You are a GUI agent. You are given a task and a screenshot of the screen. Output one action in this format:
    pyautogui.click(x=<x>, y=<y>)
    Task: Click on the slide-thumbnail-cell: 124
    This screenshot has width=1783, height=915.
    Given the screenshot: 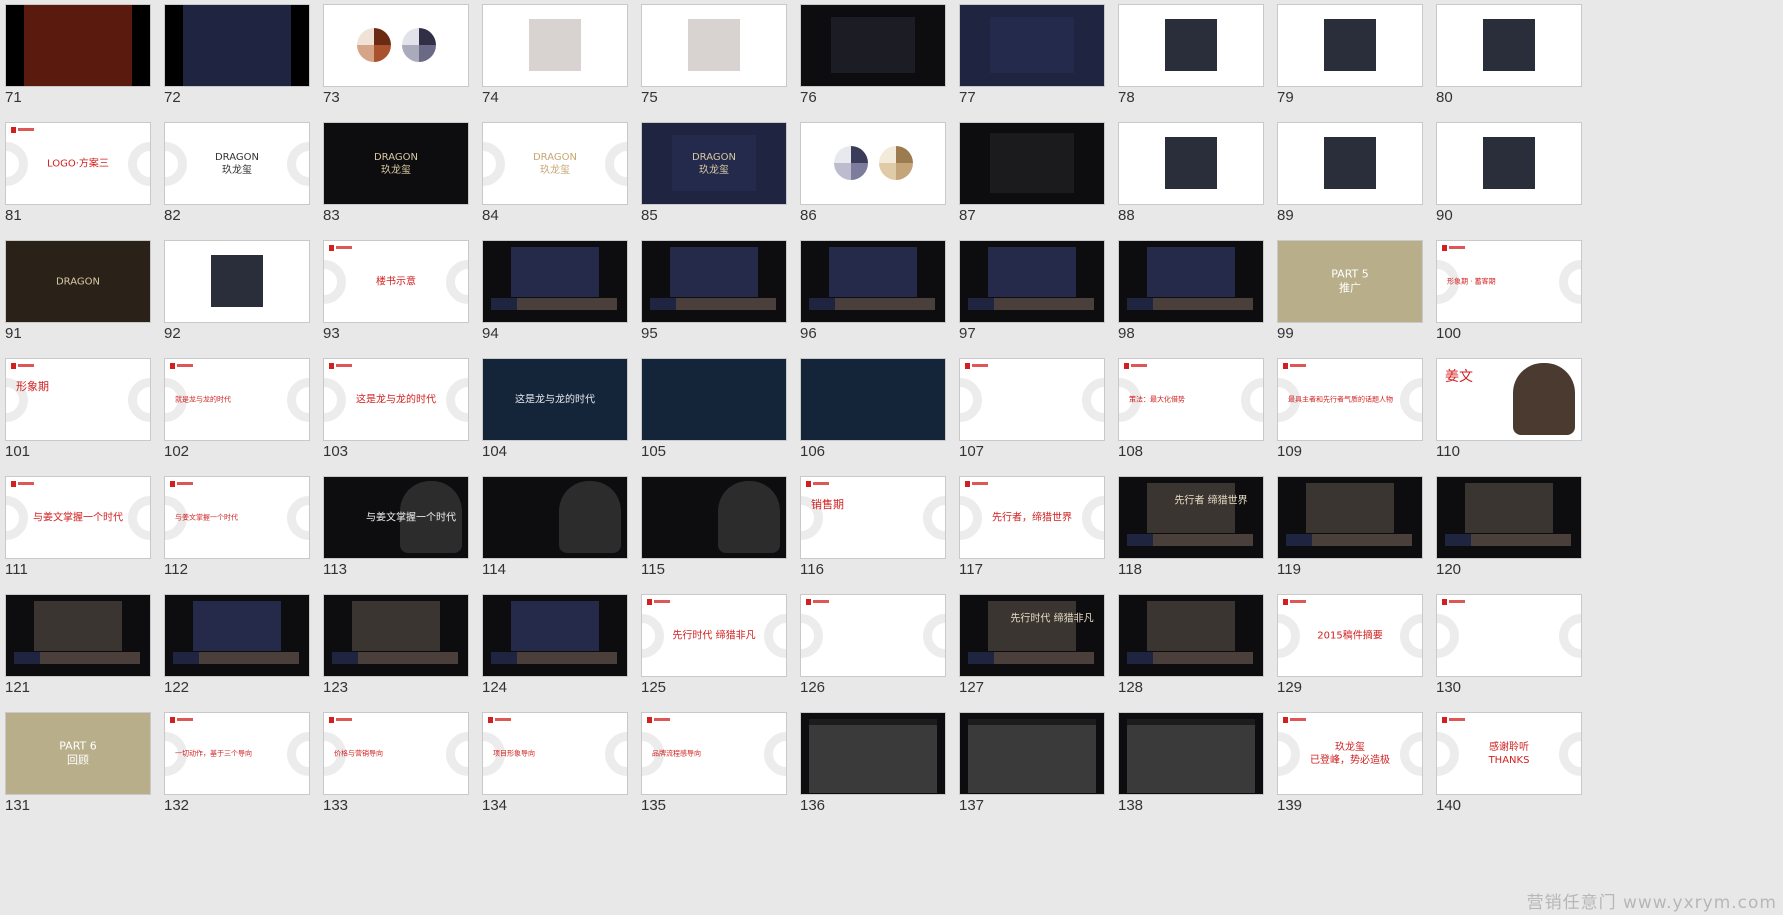 What is the action you would take?
    pyautogui.click(x=555, y=650)
    